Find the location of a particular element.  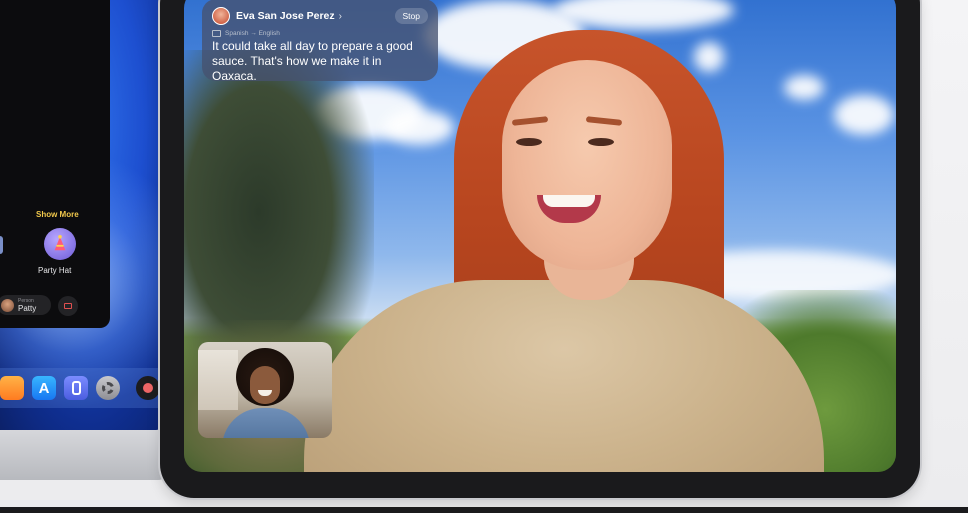

show-more-link: Show More is located at coordinates (57, 214).